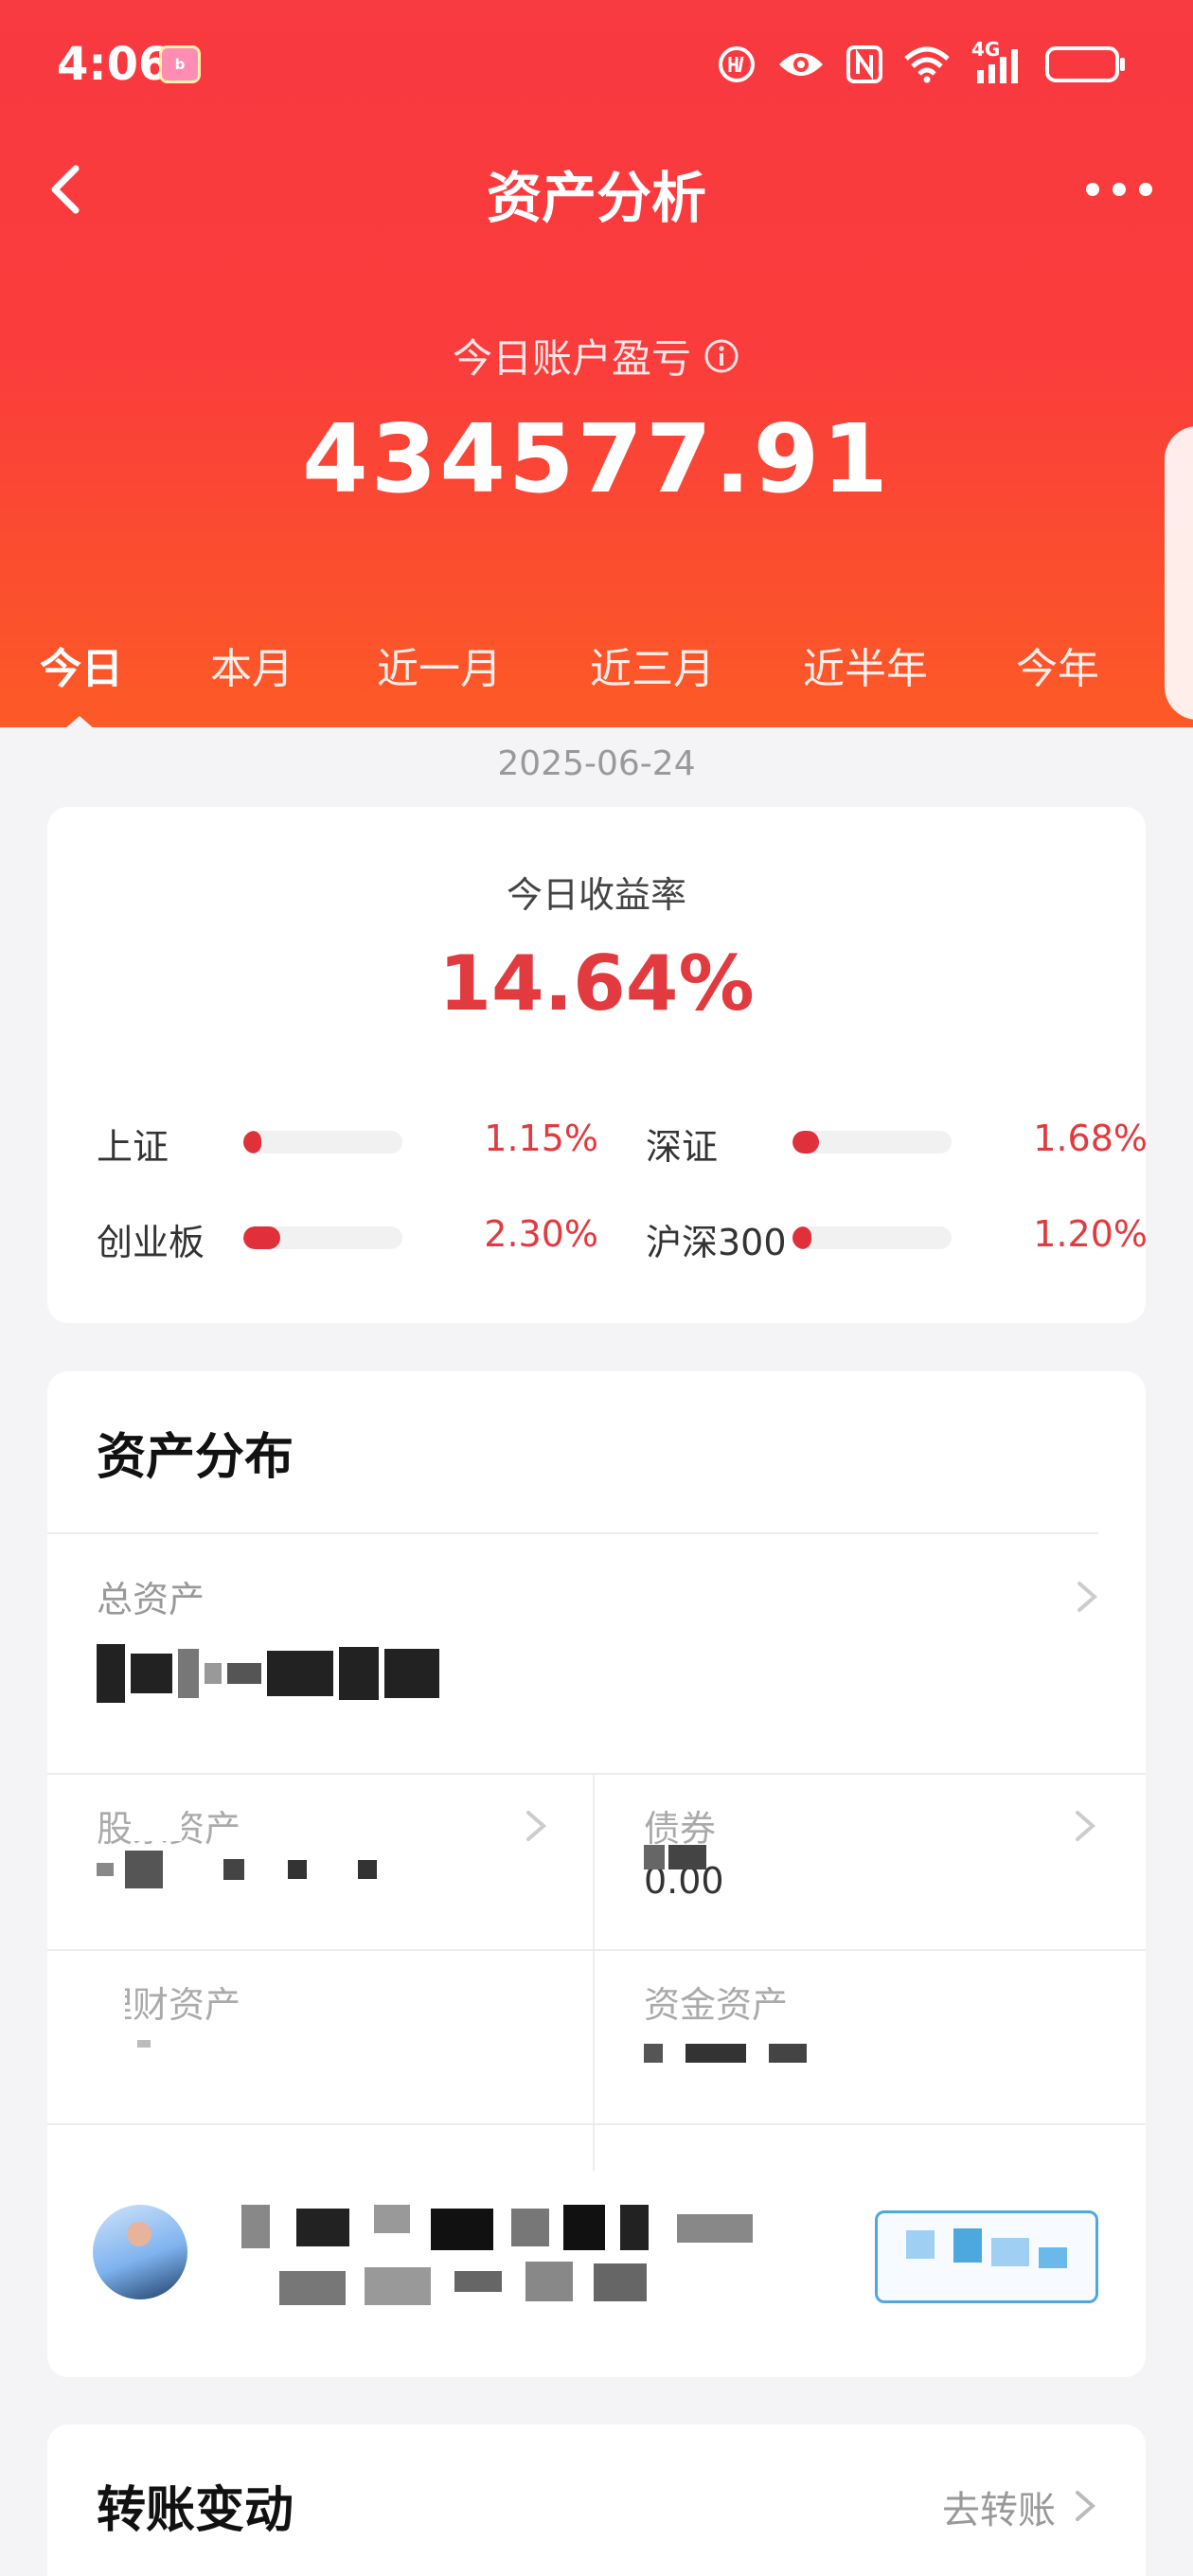 The width and height of the screenshot is (1193, 2576). What do you see at coordinates (1090, 1138) in the screenshot?
I see `index-value: 1.68%` at bounding box center [1090, 1138].